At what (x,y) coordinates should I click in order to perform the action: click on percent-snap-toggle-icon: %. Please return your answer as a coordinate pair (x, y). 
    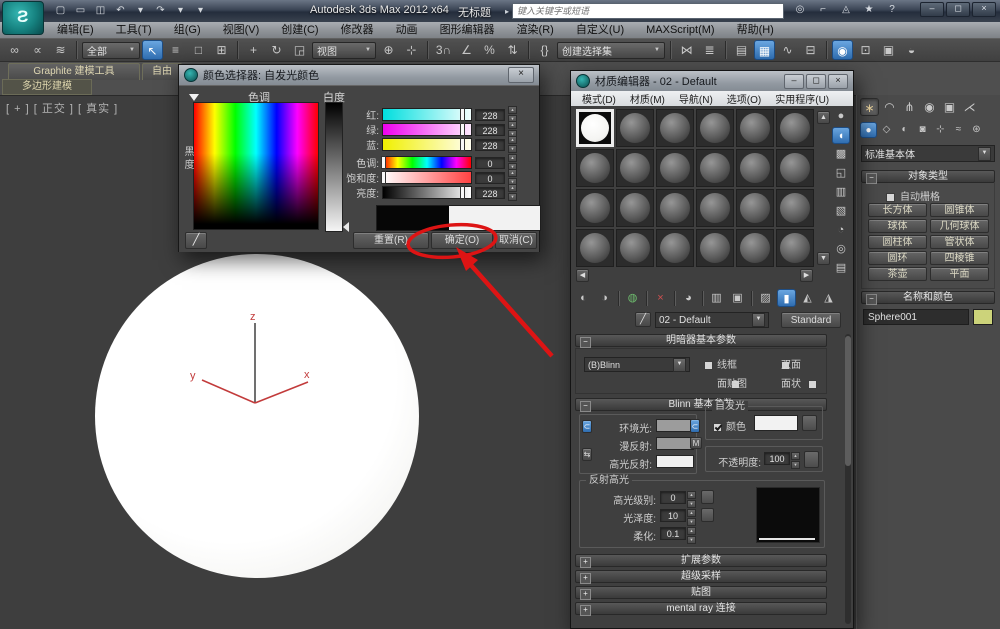
    Looking at the image, I should click on (489, 50).